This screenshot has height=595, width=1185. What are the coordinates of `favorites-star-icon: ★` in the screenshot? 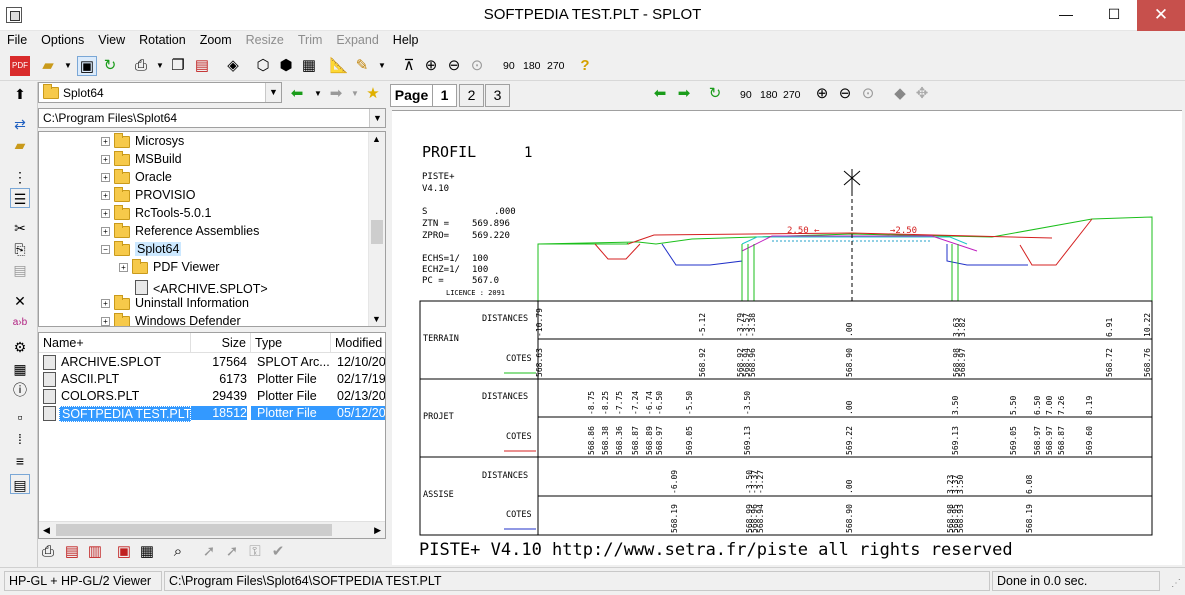 It's located at (373, 94).